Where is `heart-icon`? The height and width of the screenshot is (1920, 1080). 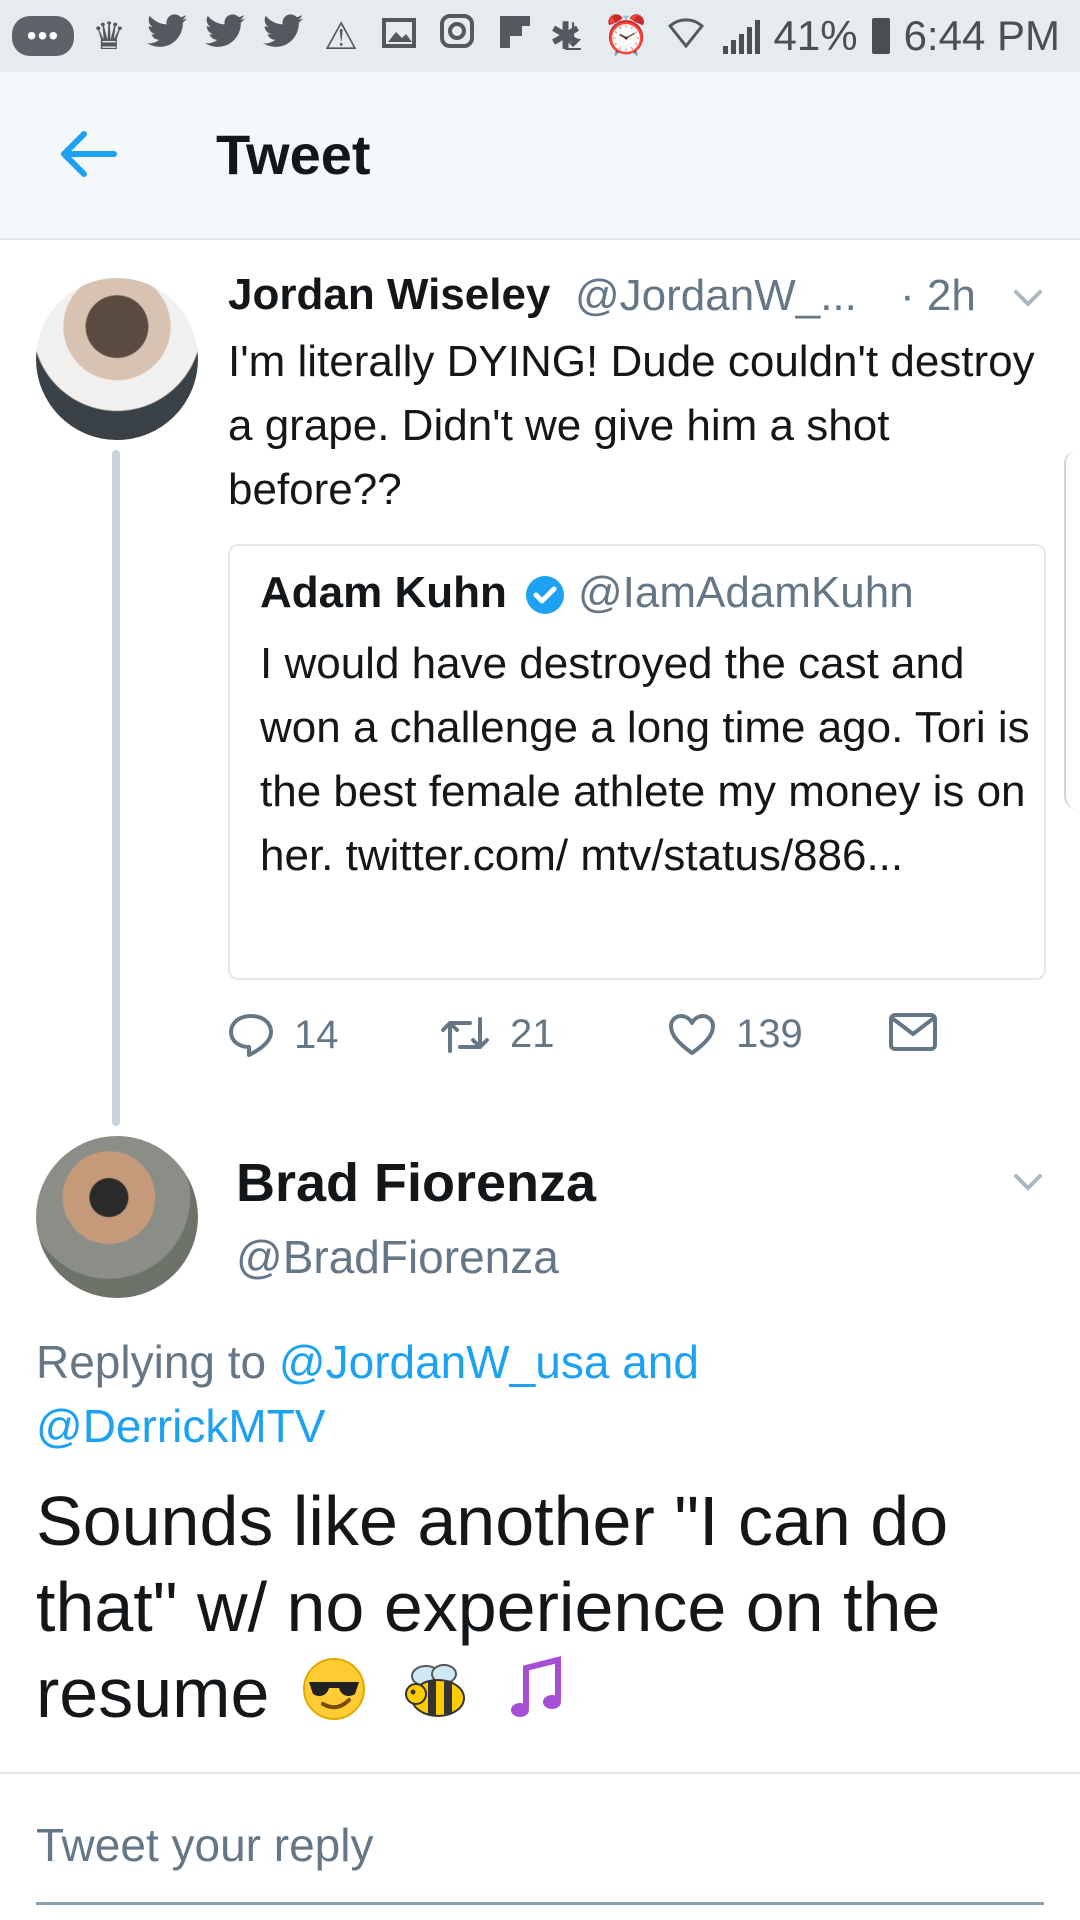 heart-icon is located at coordinates (692, 1034).